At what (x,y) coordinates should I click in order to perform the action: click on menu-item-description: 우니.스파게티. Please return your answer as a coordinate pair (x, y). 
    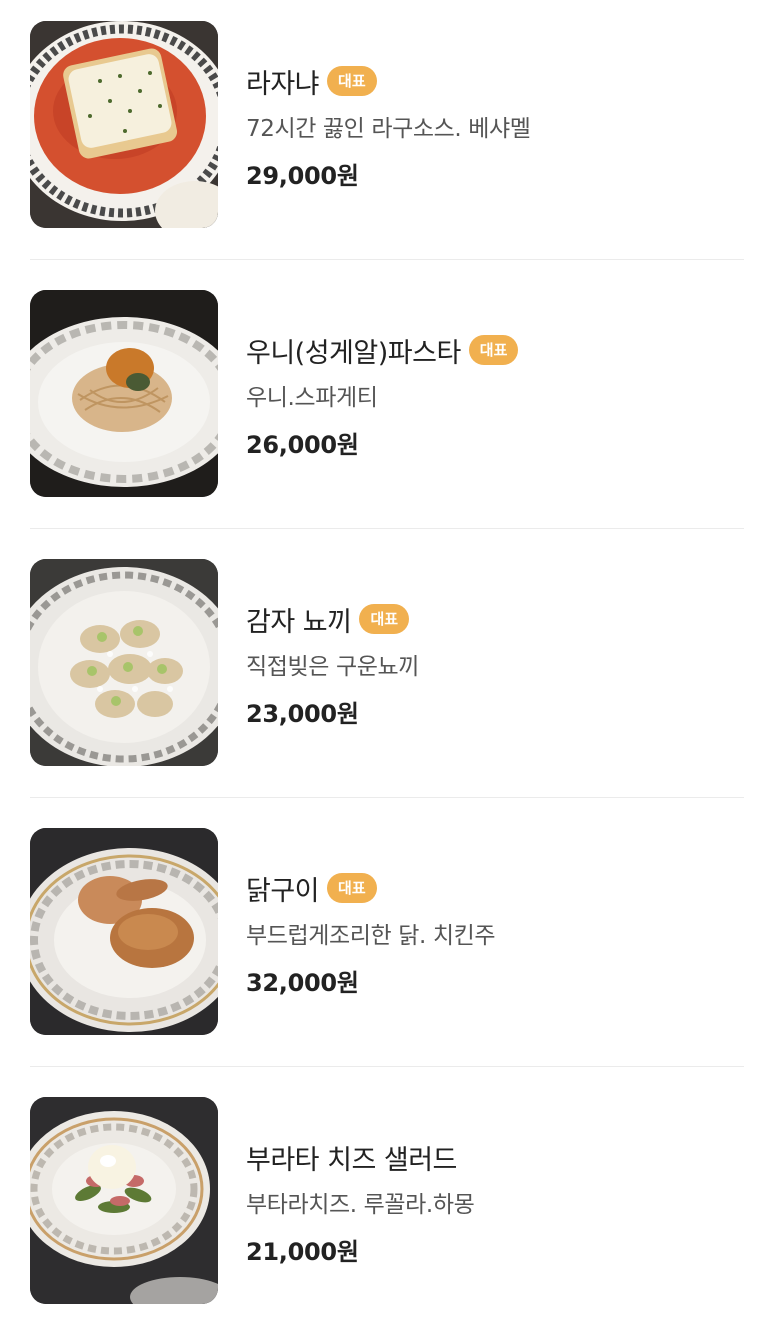
    Looking at the image, I should click on (312, 398).